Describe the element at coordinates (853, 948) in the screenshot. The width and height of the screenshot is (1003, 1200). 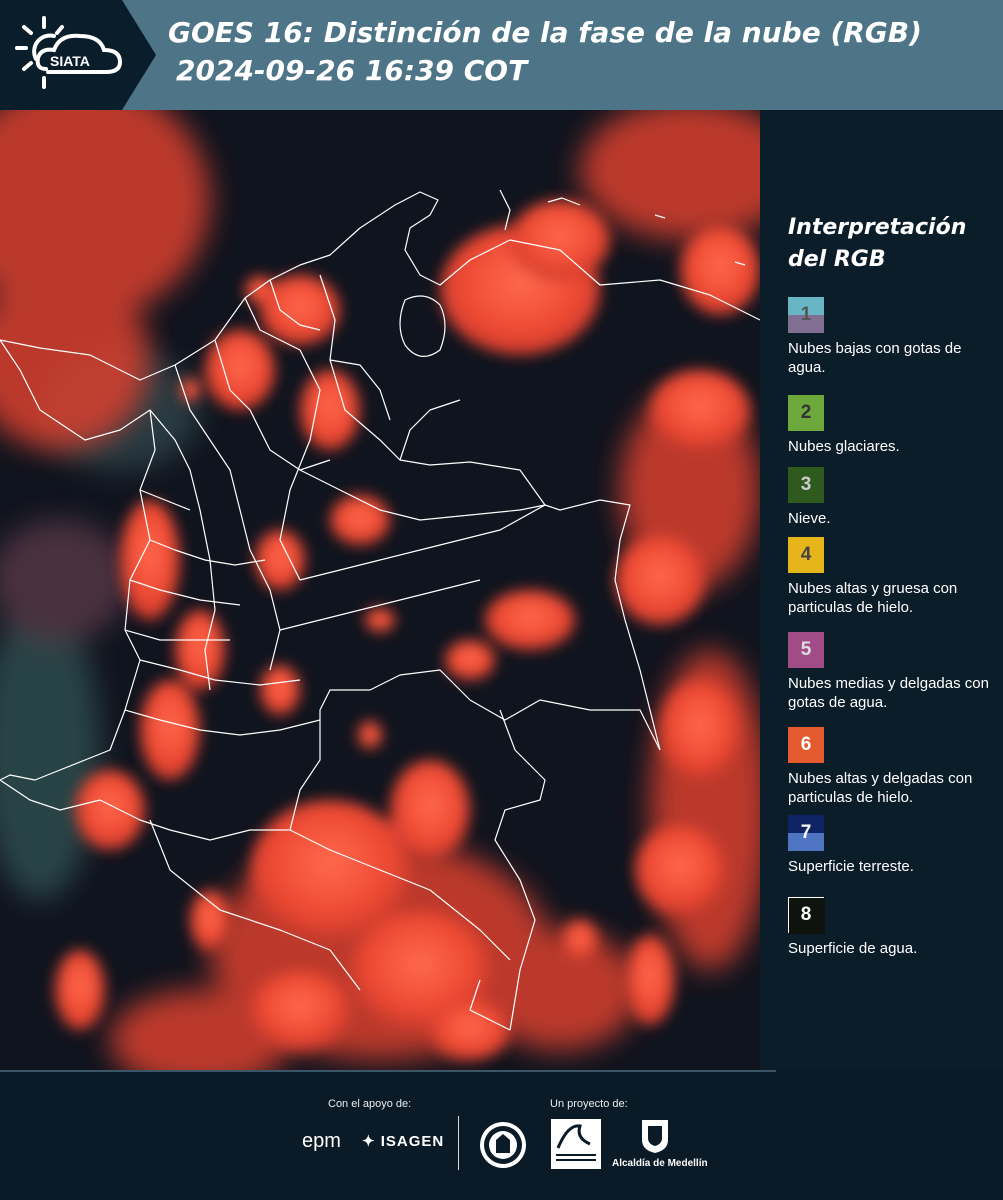
I see `legend-label: Superficie de agua.` at that location.